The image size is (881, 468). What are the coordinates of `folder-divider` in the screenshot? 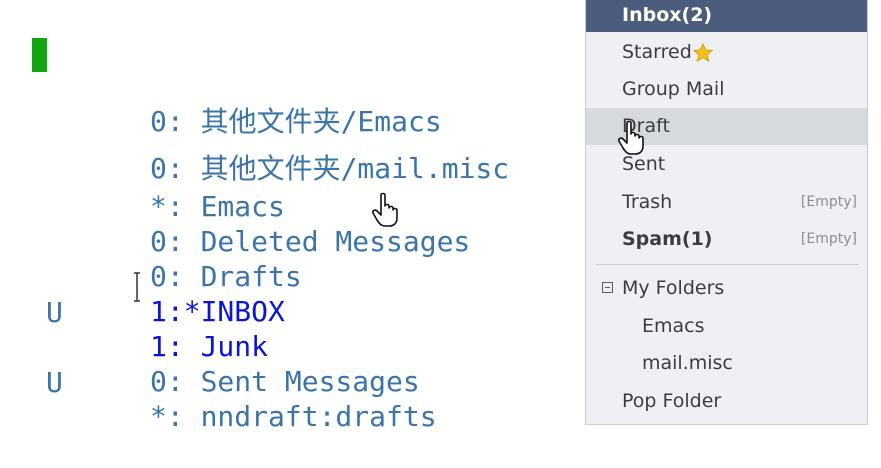 It's located at (727, 264).